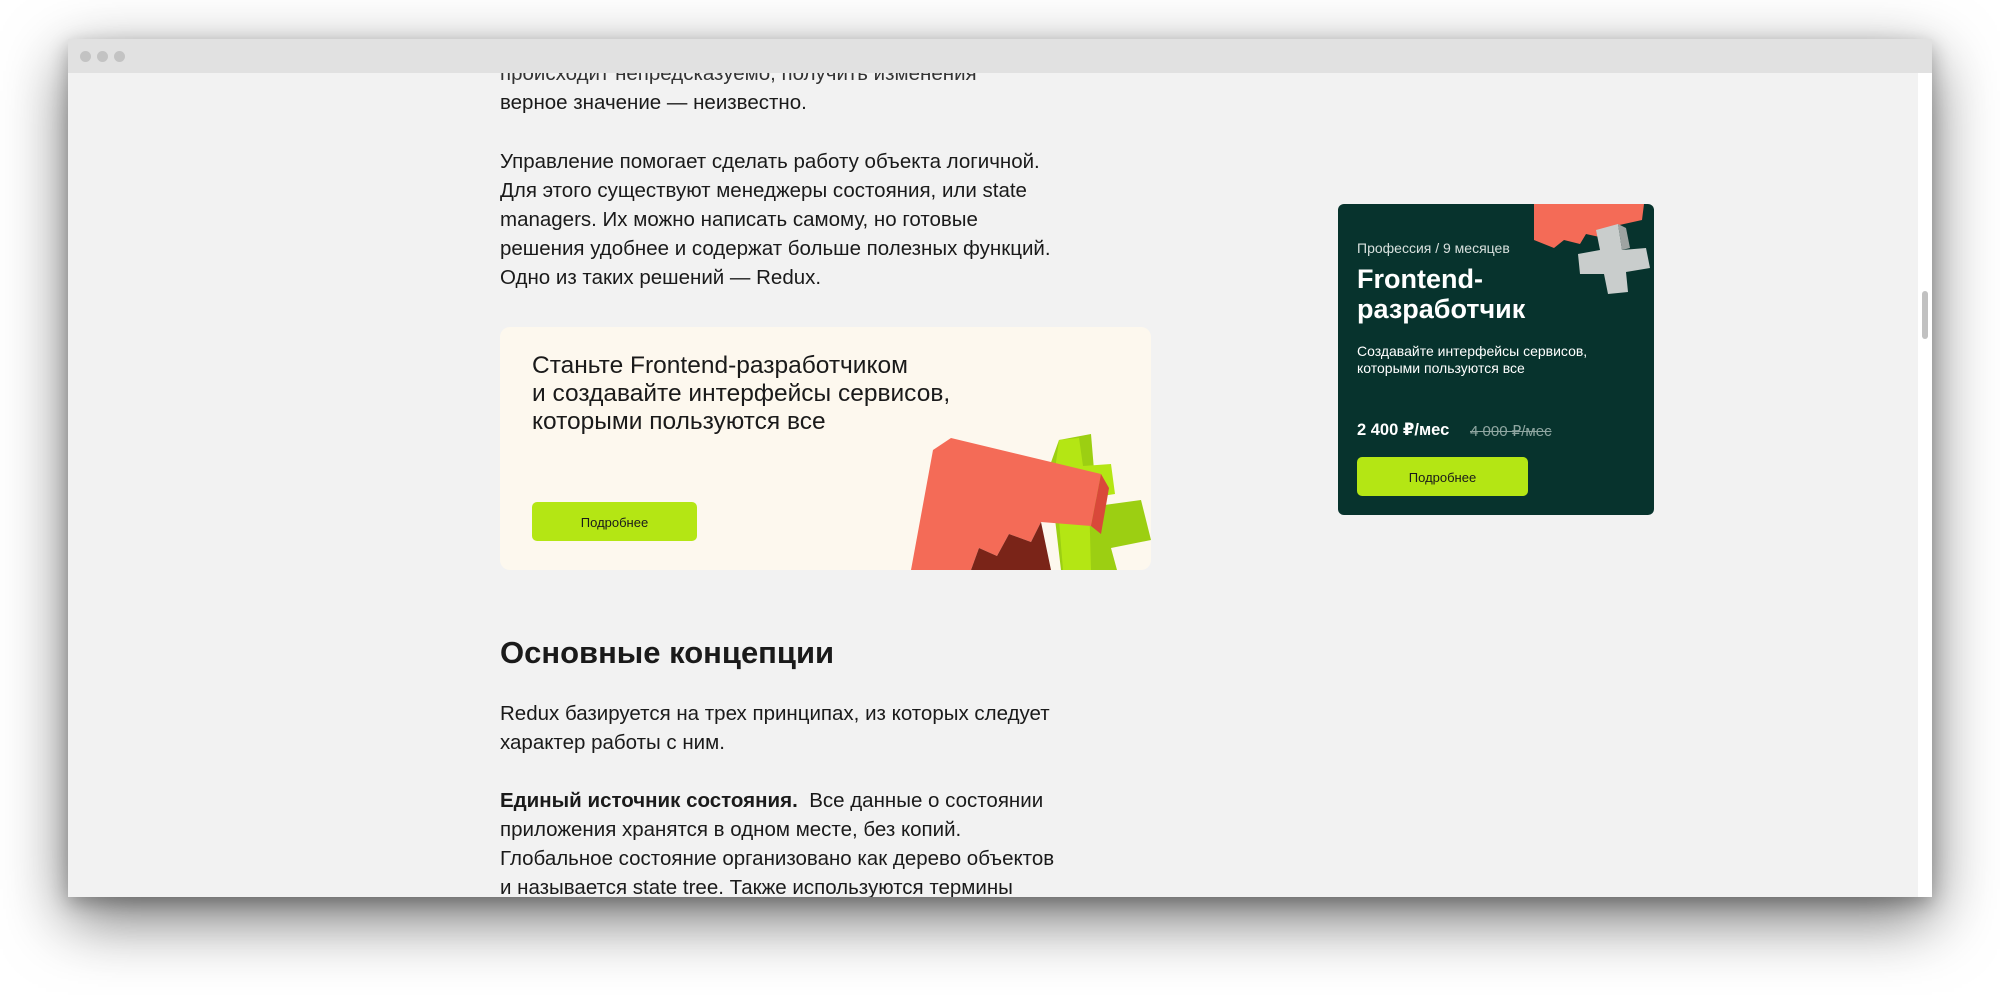 The width and height of the screenshot is (2000, 995). Describe the element at coordinates (720, 365) in the screenshot. I see `promo-title-line: Станьте Frontend-разработчиком` at that location.